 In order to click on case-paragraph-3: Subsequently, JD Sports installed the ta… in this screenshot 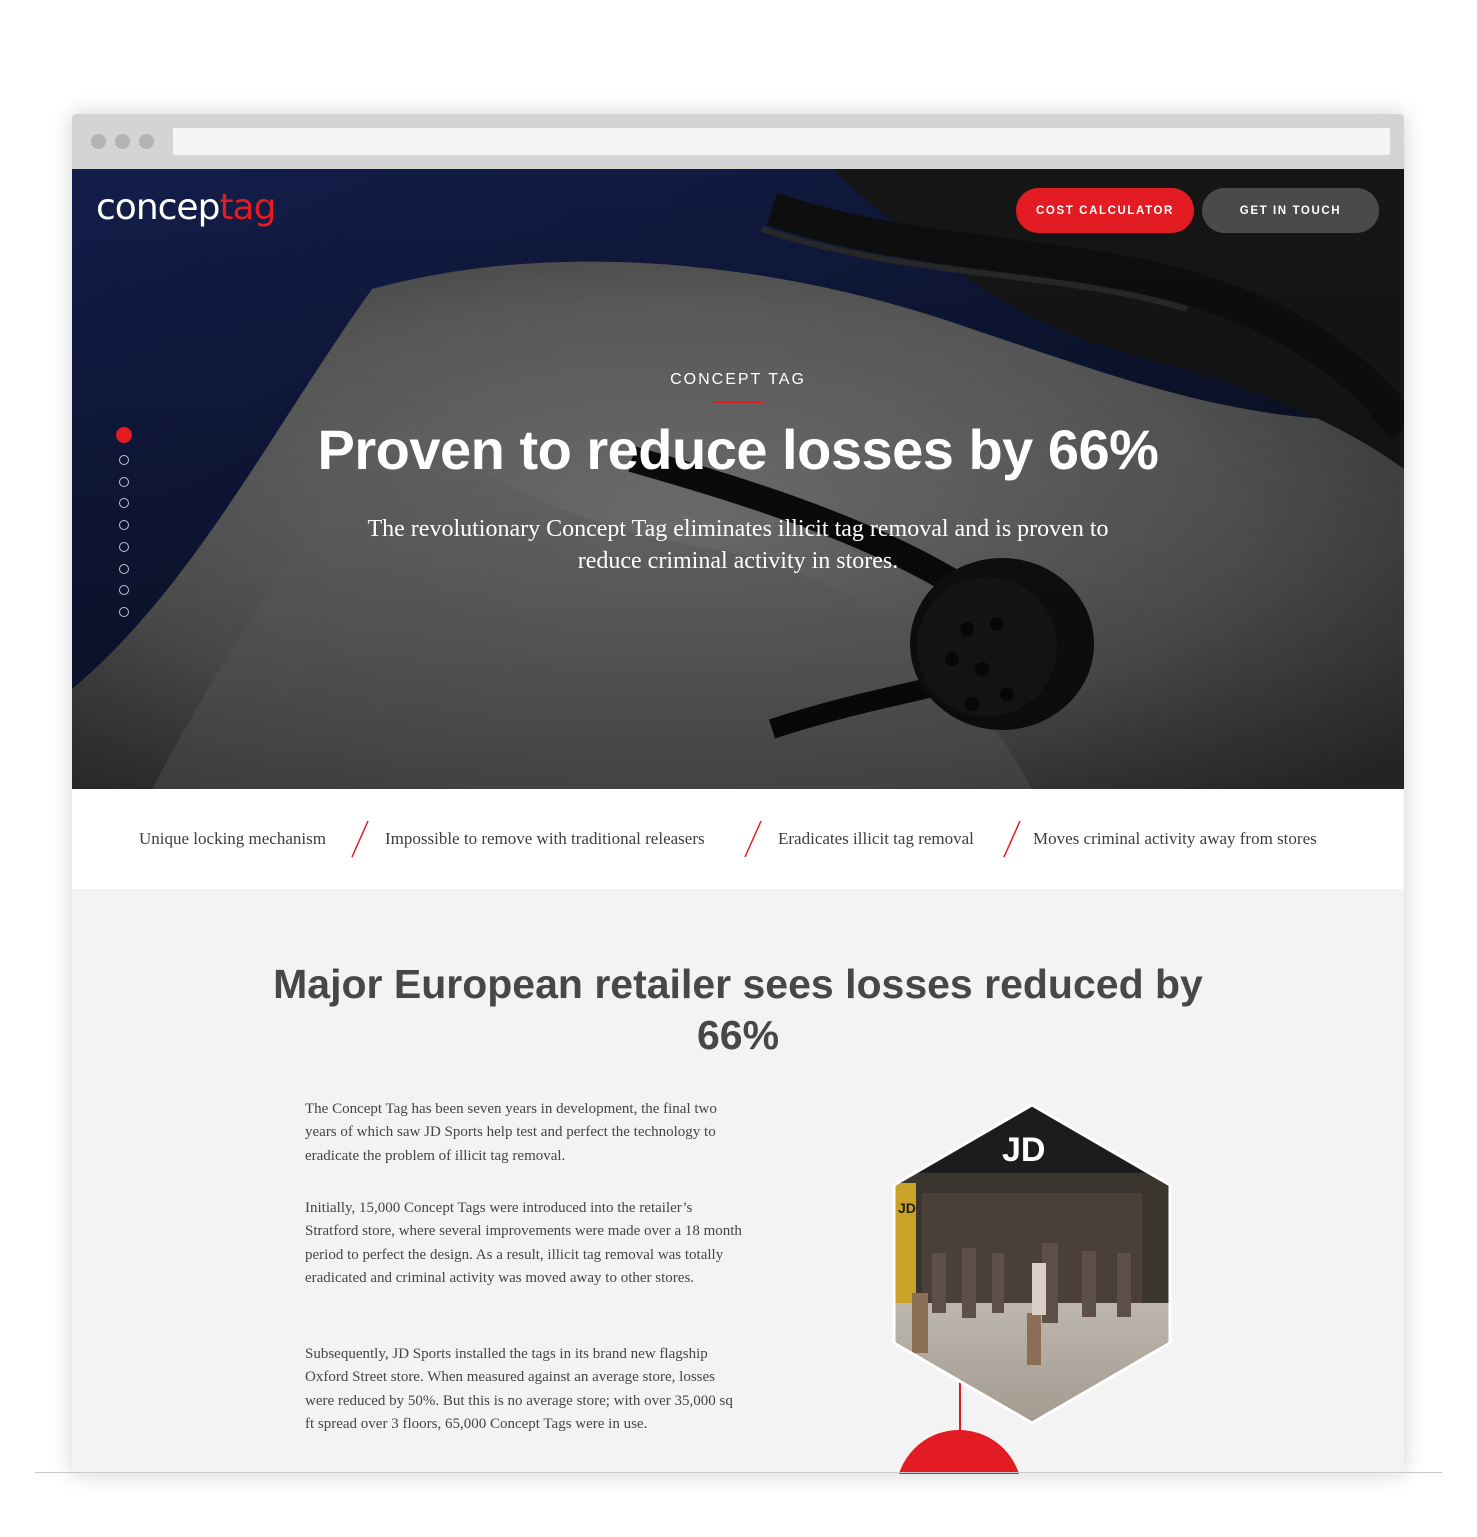, I will do `click(519, 1389)`.